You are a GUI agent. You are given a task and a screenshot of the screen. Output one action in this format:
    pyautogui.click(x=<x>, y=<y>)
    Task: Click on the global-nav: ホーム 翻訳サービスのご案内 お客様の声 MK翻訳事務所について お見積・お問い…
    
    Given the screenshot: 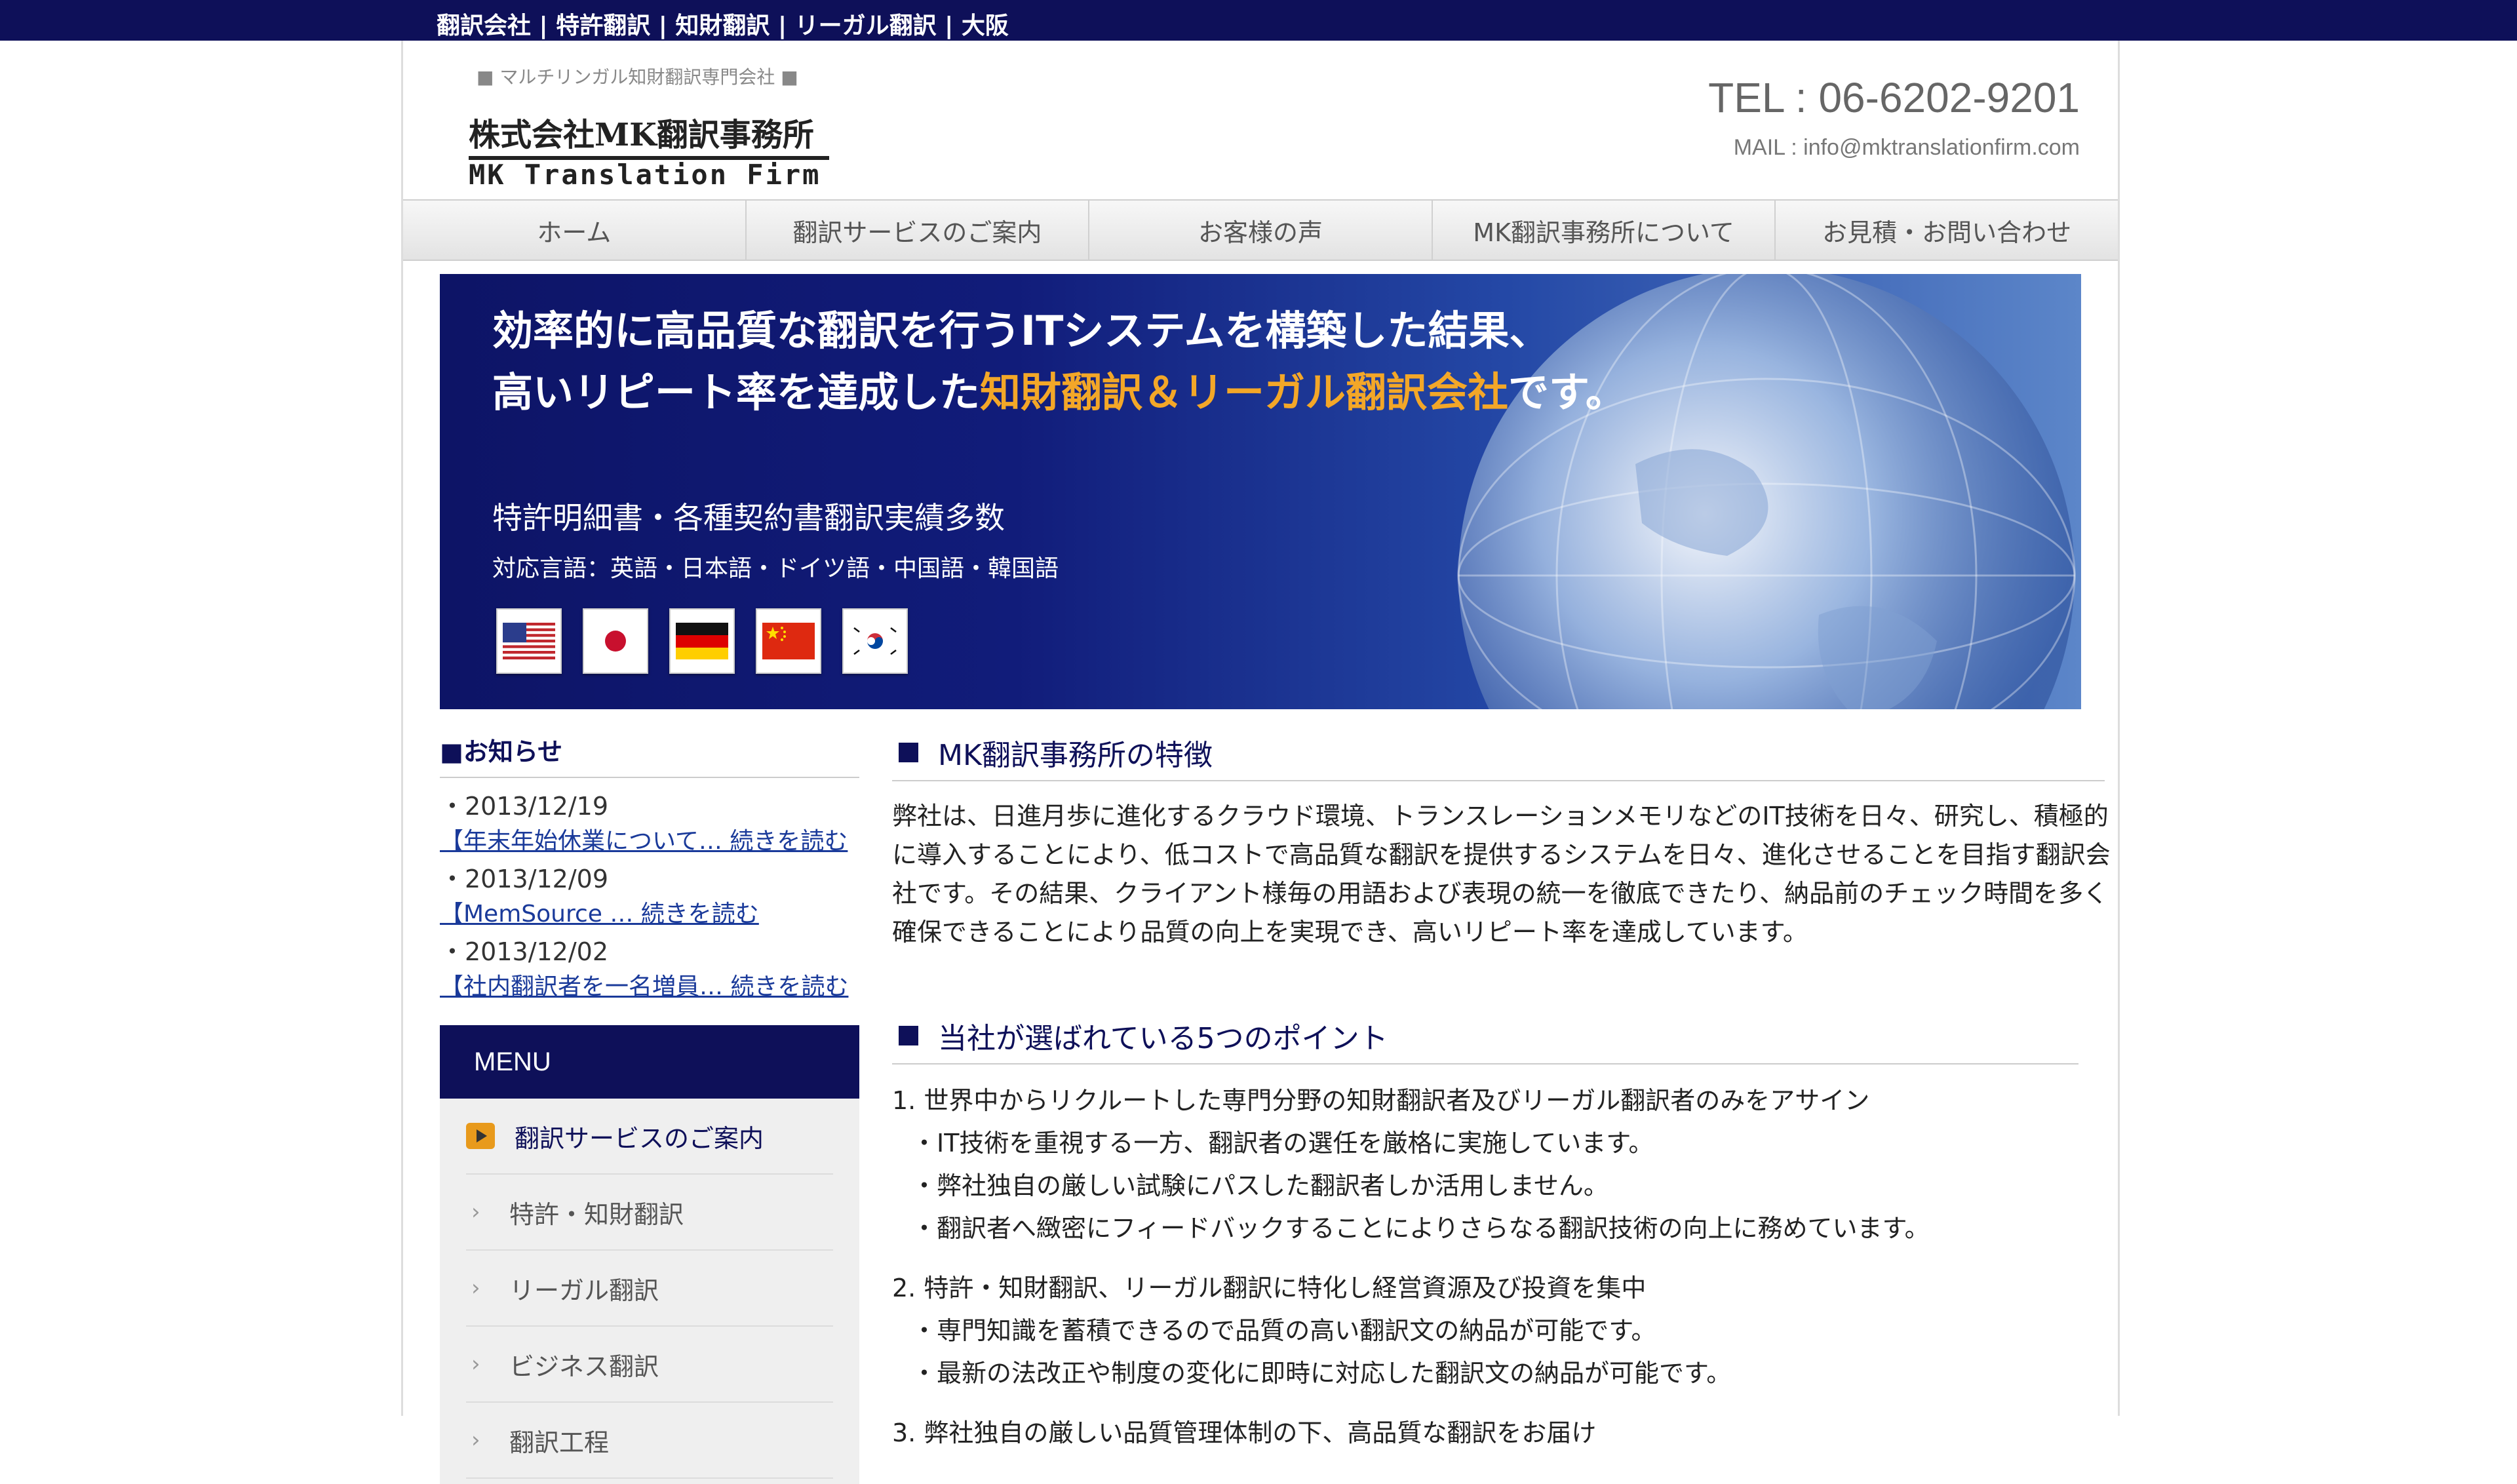 What is the action you would take?
    pyautogui.click(x=1260, y=230)
    